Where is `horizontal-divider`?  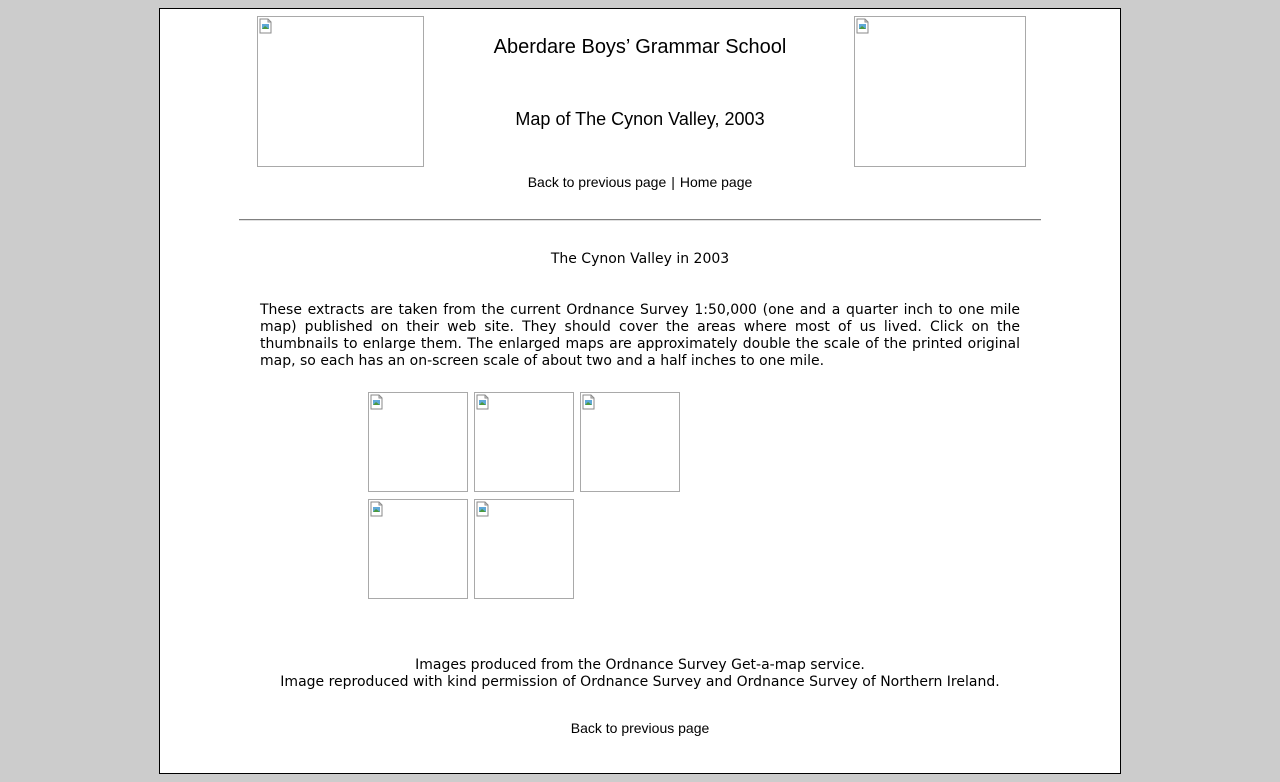 horizontal-divider is located at coordinates (640, 220).